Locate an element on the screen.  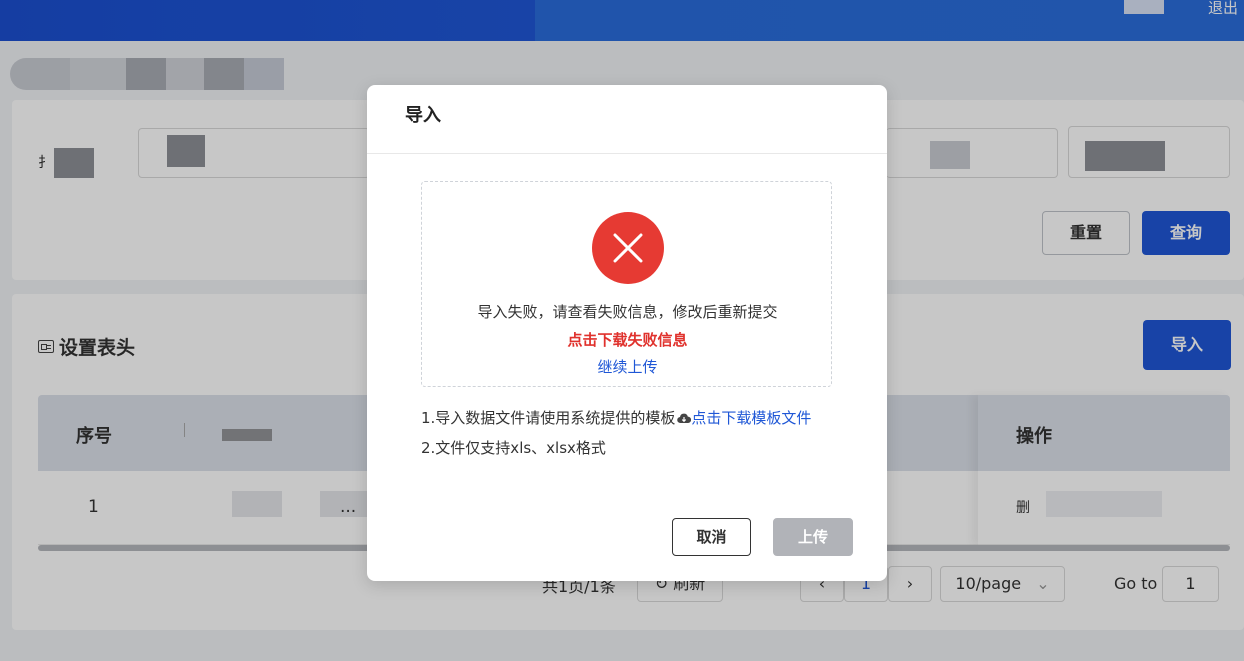
download-fail-info-link: 点击下载失败信息 is located at coordinates (627, 339).